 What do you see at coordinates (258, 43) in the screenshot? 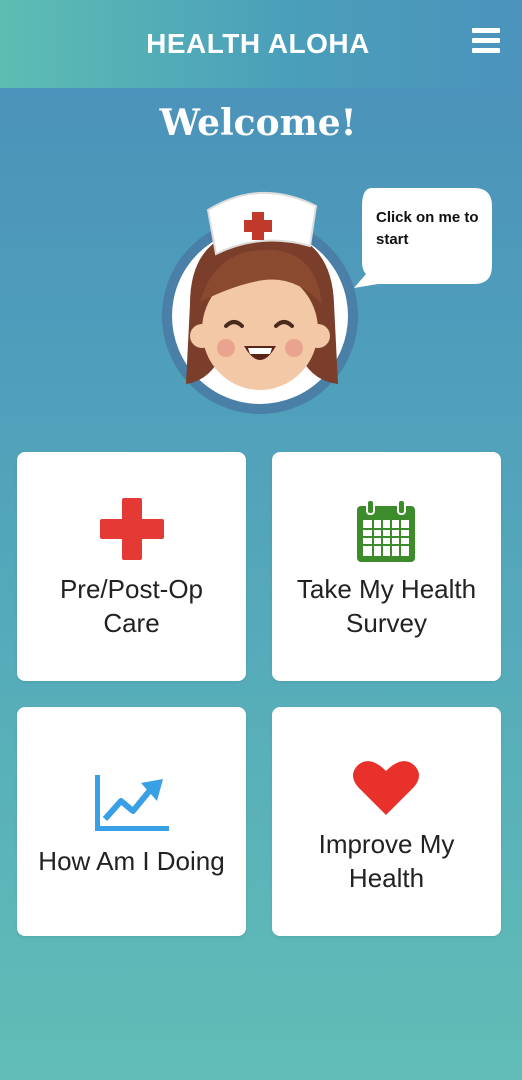
I see `app-title: HEALTH ALOHA` at bounding box center [258, 43].